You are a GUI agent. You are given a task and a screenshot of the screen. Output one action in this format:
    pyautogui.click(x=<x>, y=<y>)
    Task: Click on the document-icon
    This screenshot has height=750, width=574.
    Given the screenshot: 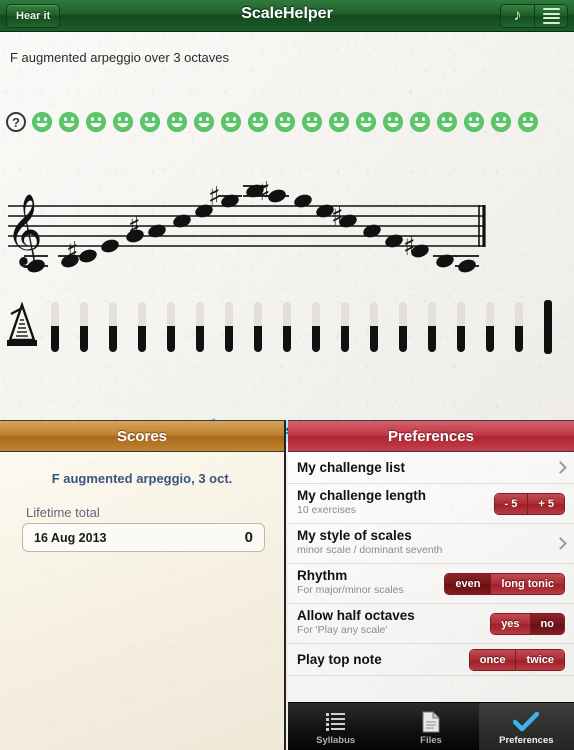 What is the action you would take?
    pyautogui.click(x=431, y=721)
    